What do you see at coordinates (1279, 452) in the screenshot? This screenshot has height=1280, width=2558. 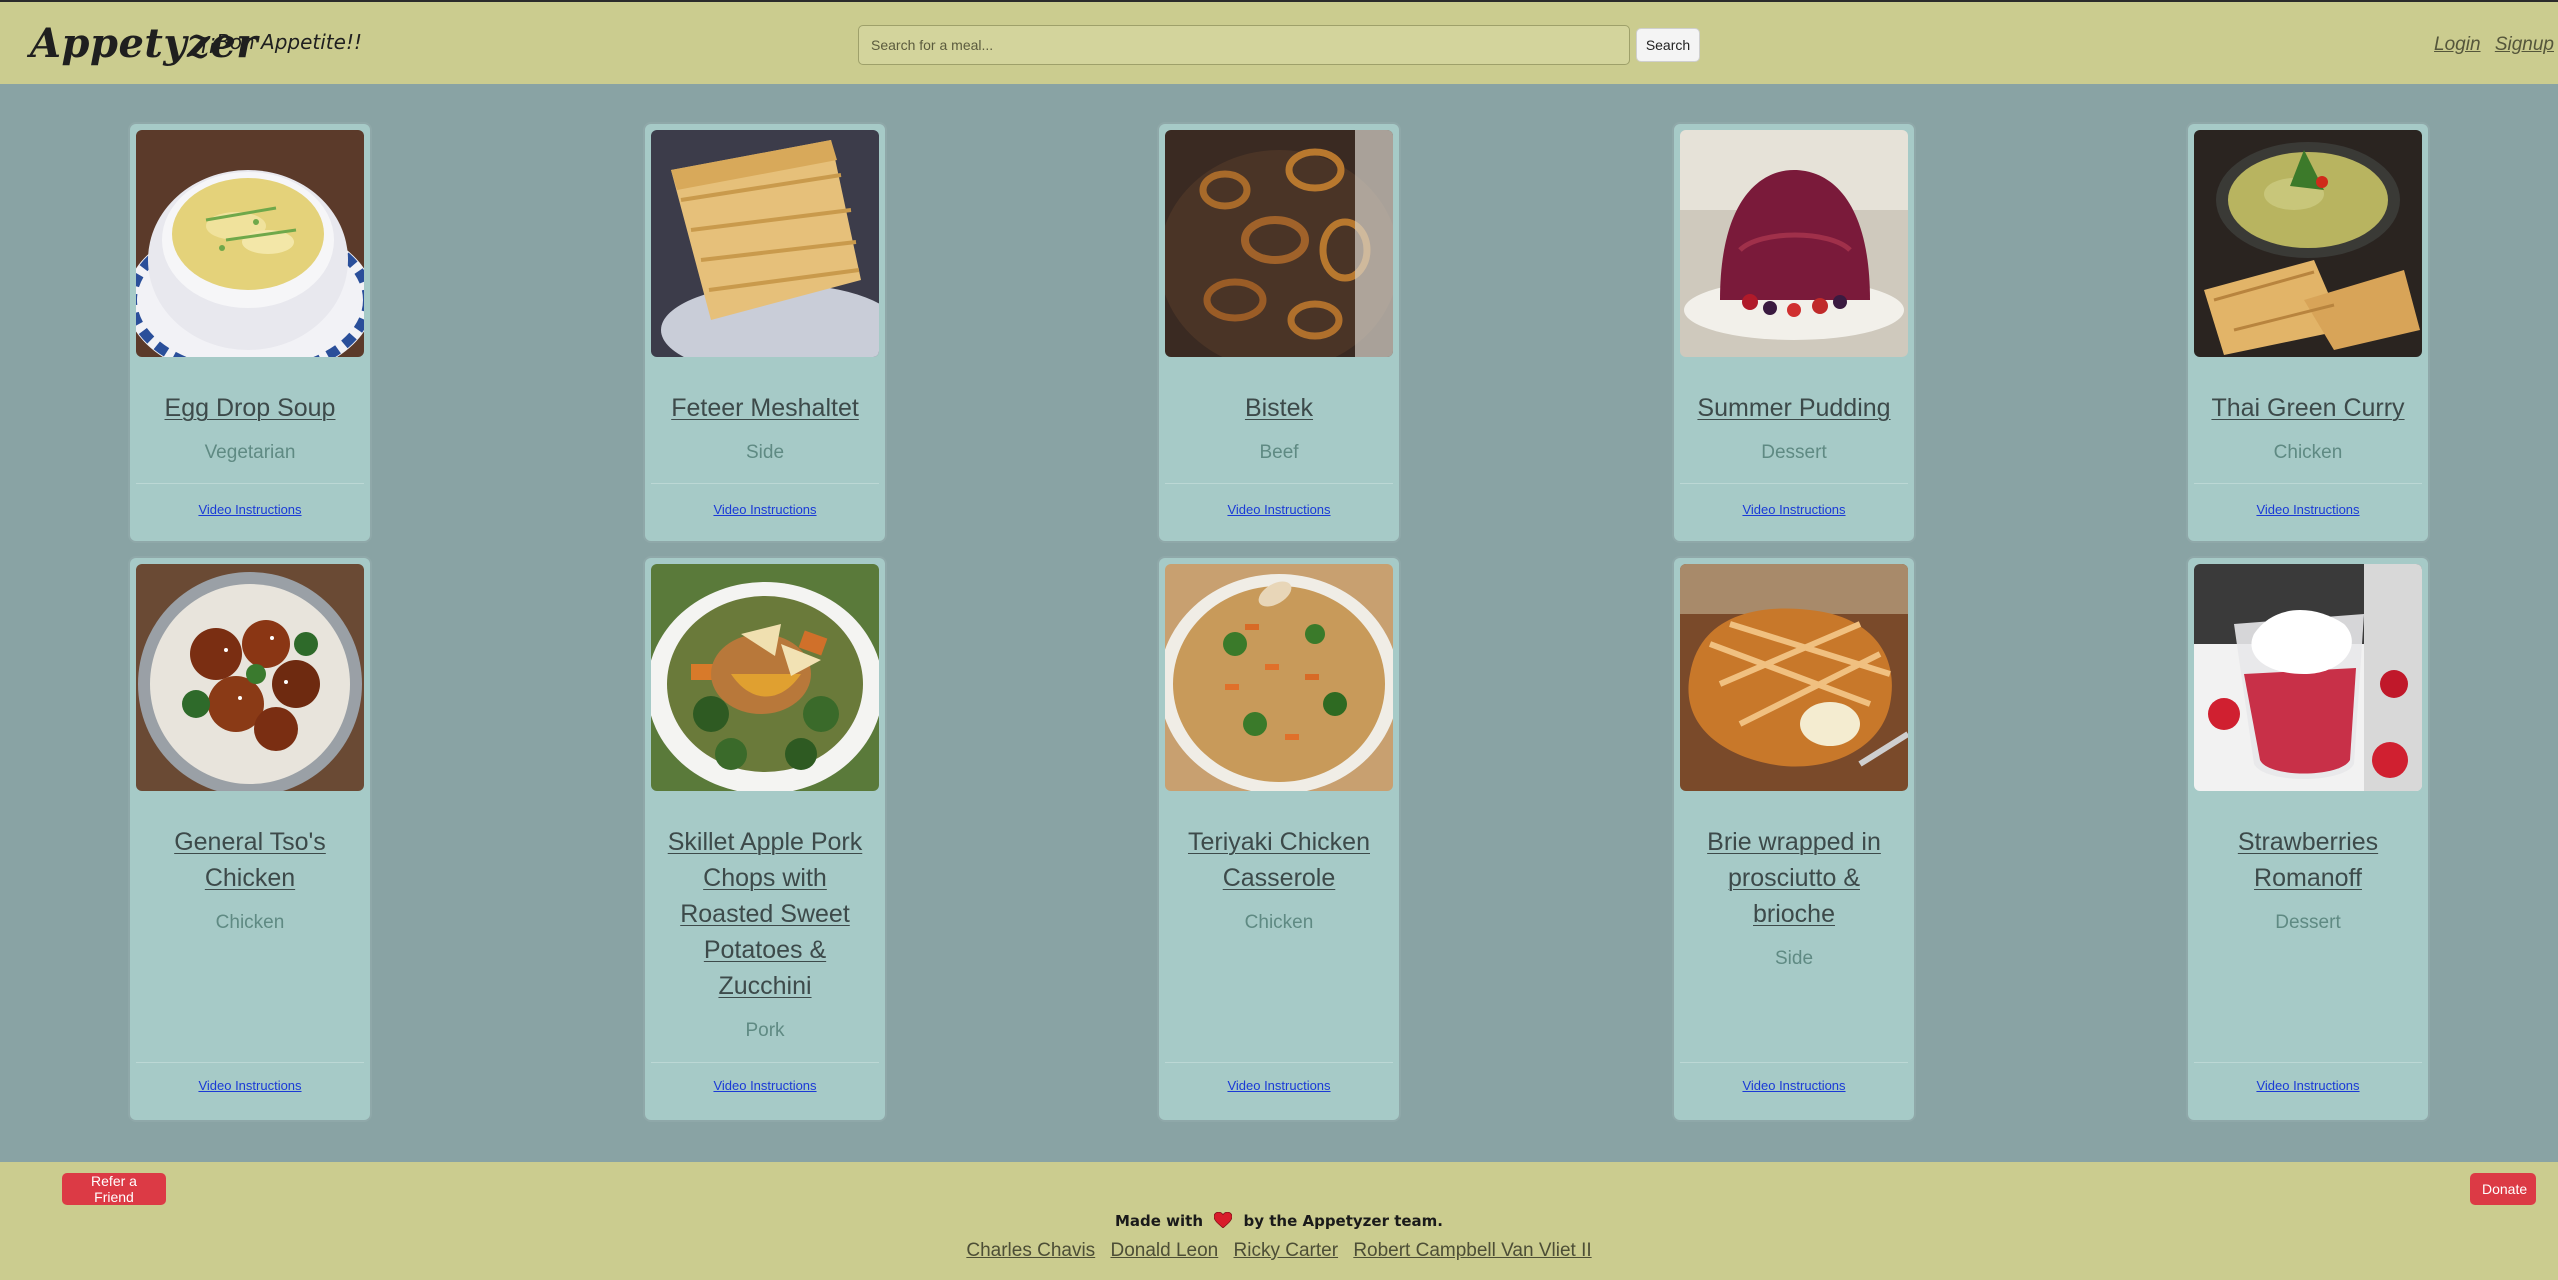 I see `meal-category: Beef` at bounding box center [1279, 452].